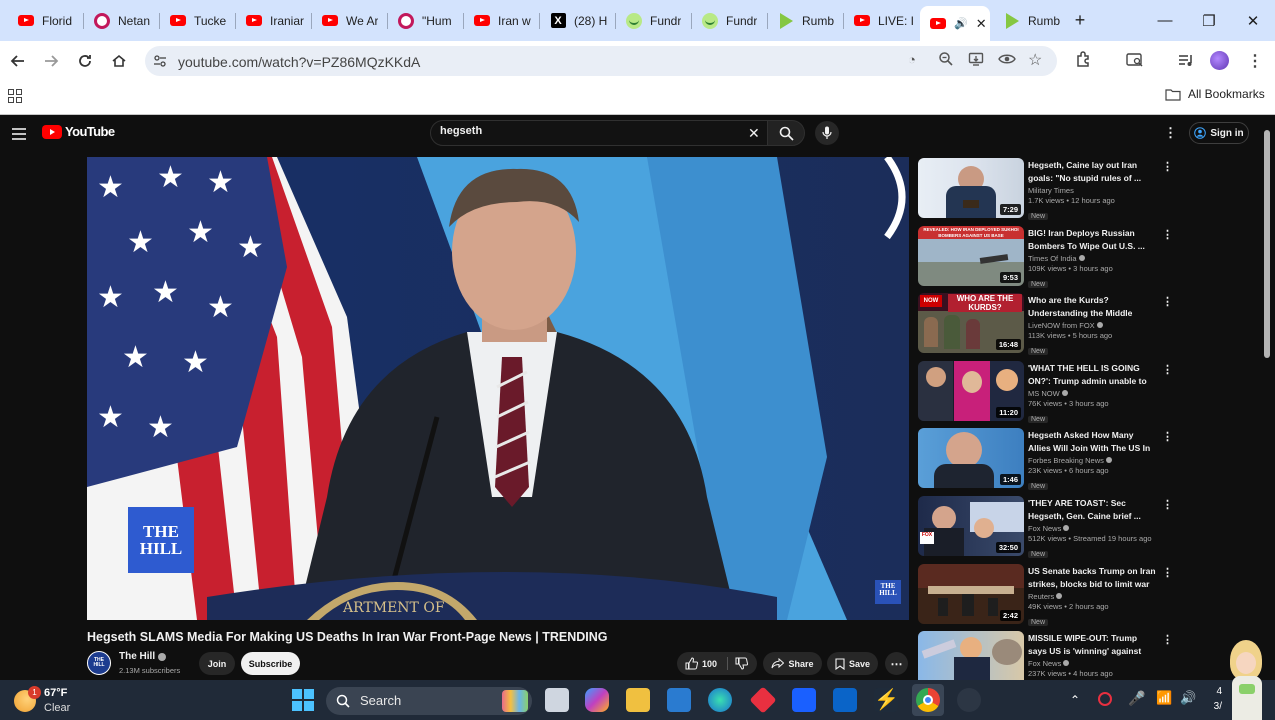 This screenshot has height=720, width=1275. I want to click on browser-tab: We Ar, so click(350, 20).